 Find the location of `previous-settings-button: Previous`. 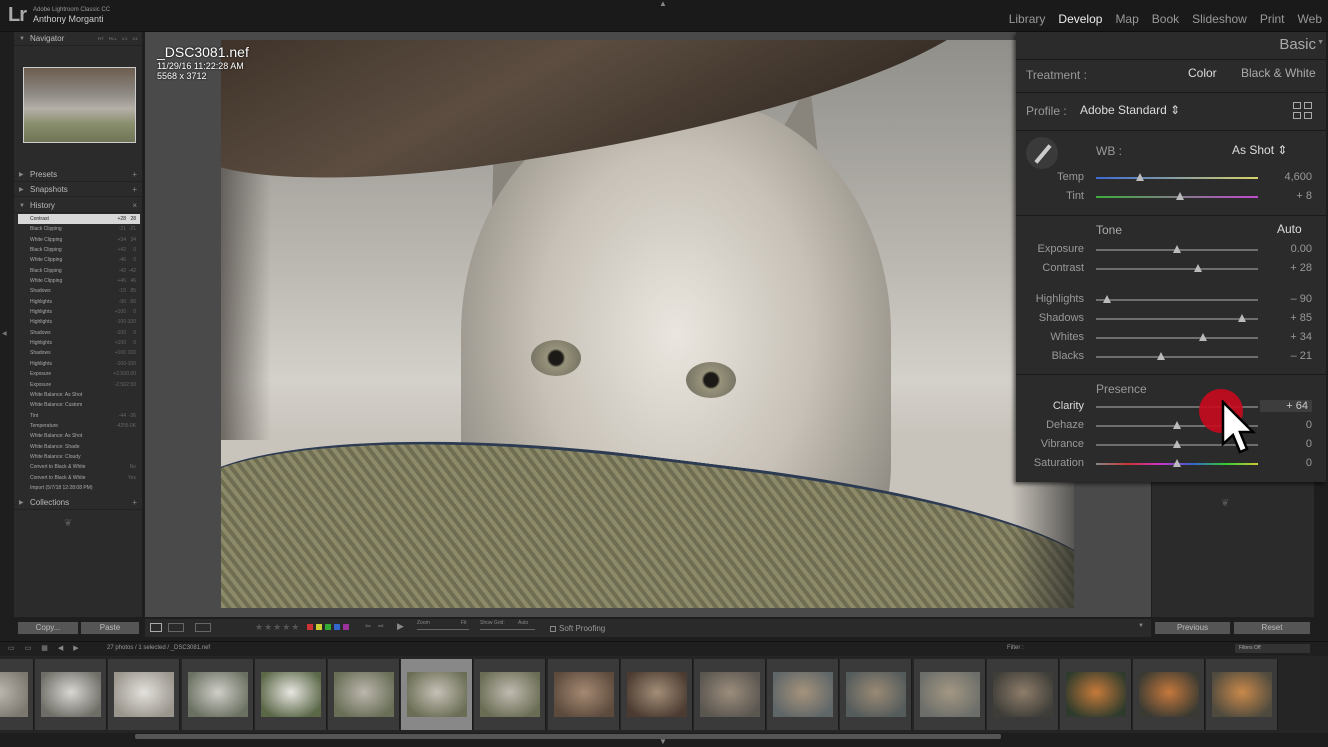

previous-settings-button: Previous is located at coordinates (1192, 628).